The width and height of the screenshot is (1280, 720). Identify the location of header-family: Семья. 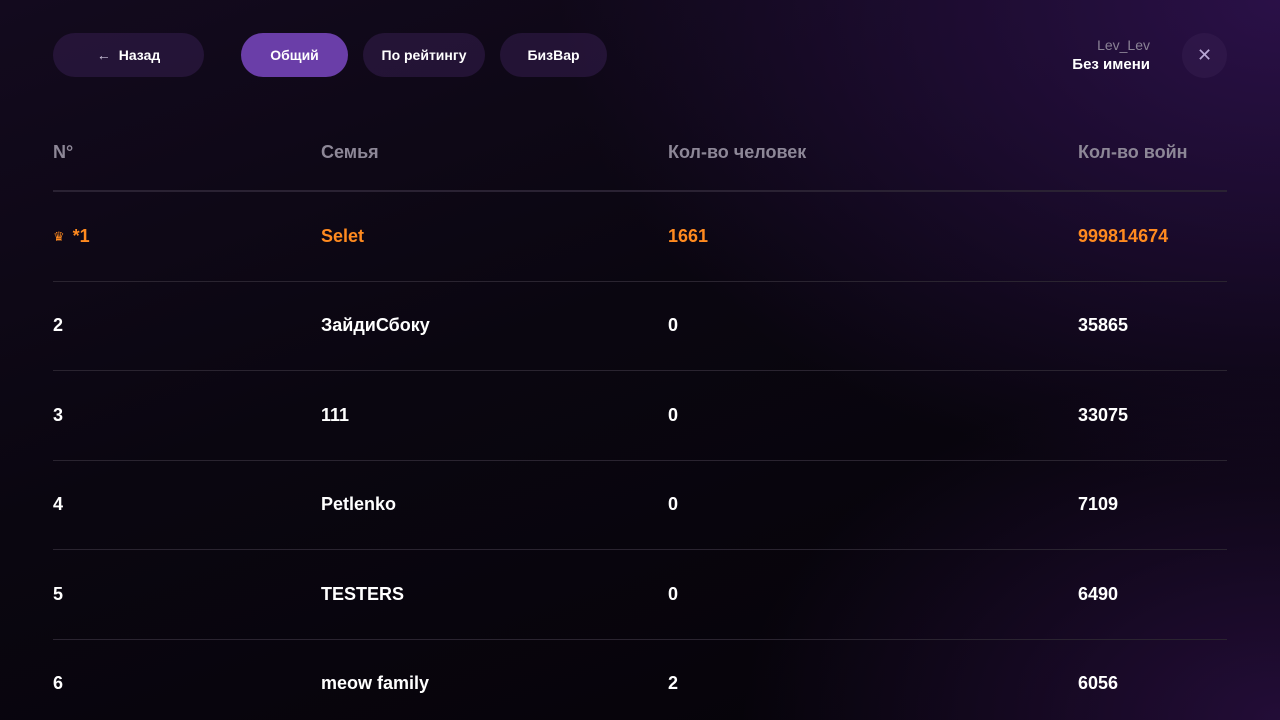
(350, 152).